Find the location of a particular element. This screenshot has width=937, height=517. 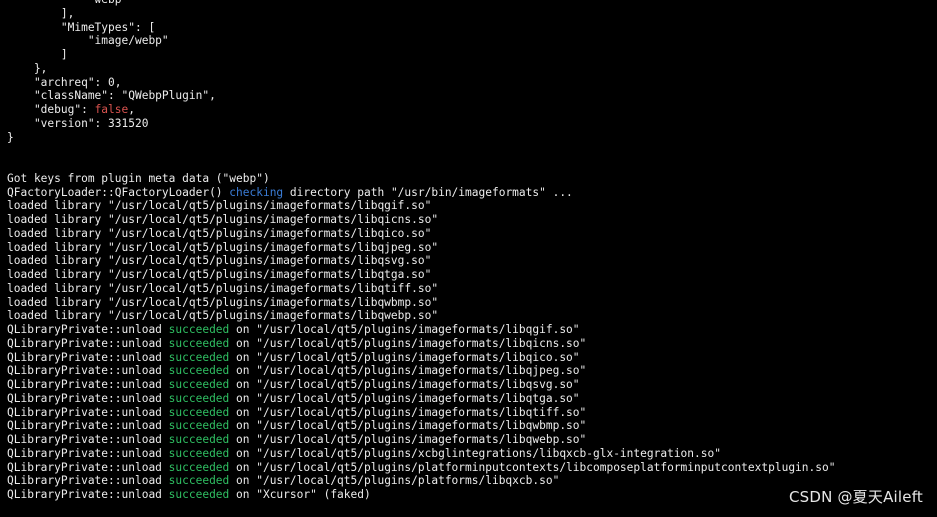

terminal-text: }, is located at coordinates (27, 68).